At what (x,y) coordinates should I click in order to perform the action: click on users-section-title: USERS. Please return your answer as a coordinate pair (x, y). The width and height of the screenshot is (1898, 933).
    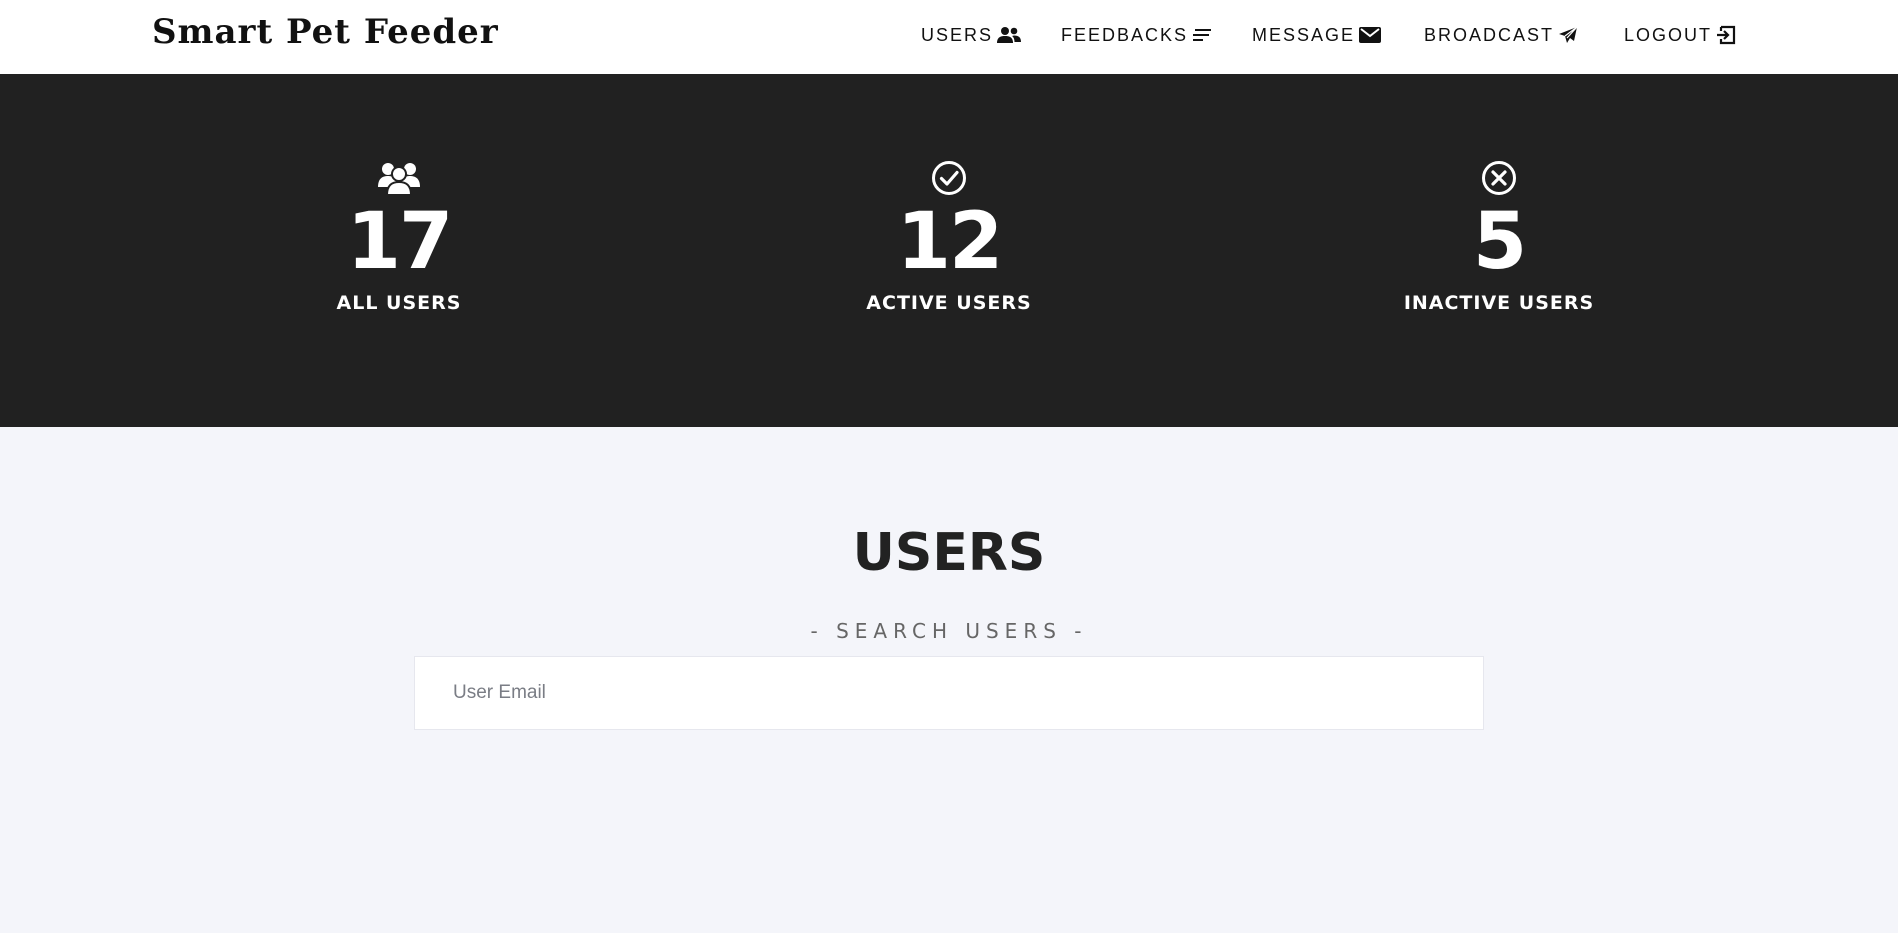
    Looking at the image, I should click on (949, 553).